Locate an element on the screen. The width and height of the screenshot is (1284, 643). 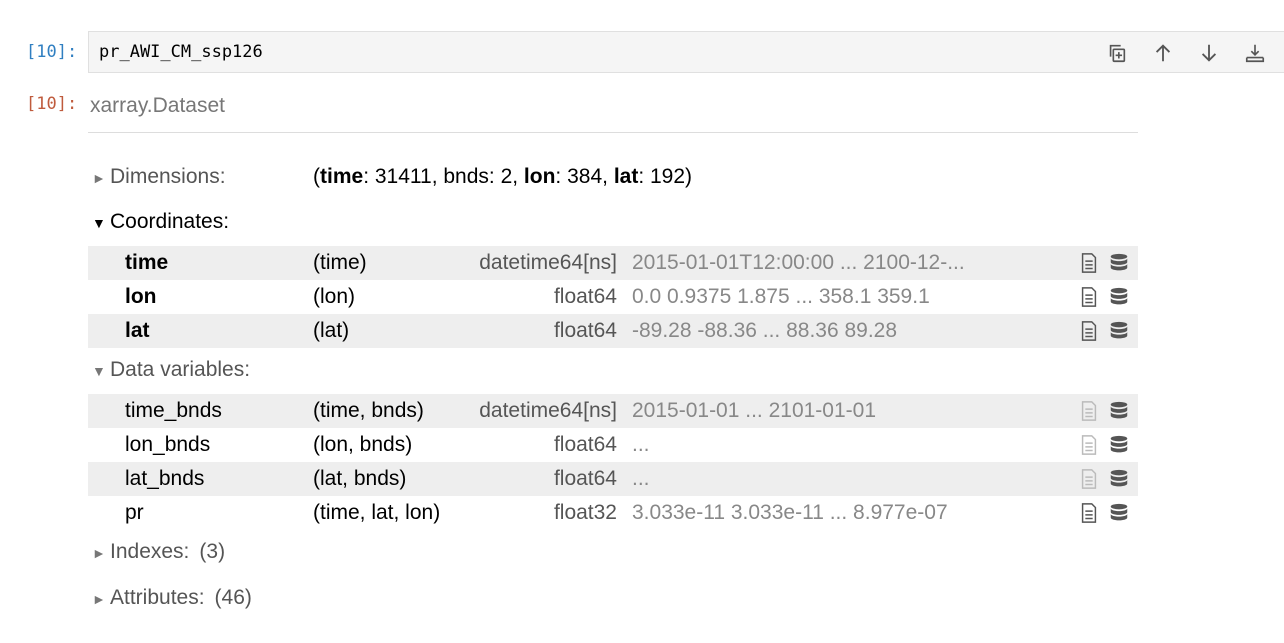
var-name: time_bnds is located at coordinates (173, 410).